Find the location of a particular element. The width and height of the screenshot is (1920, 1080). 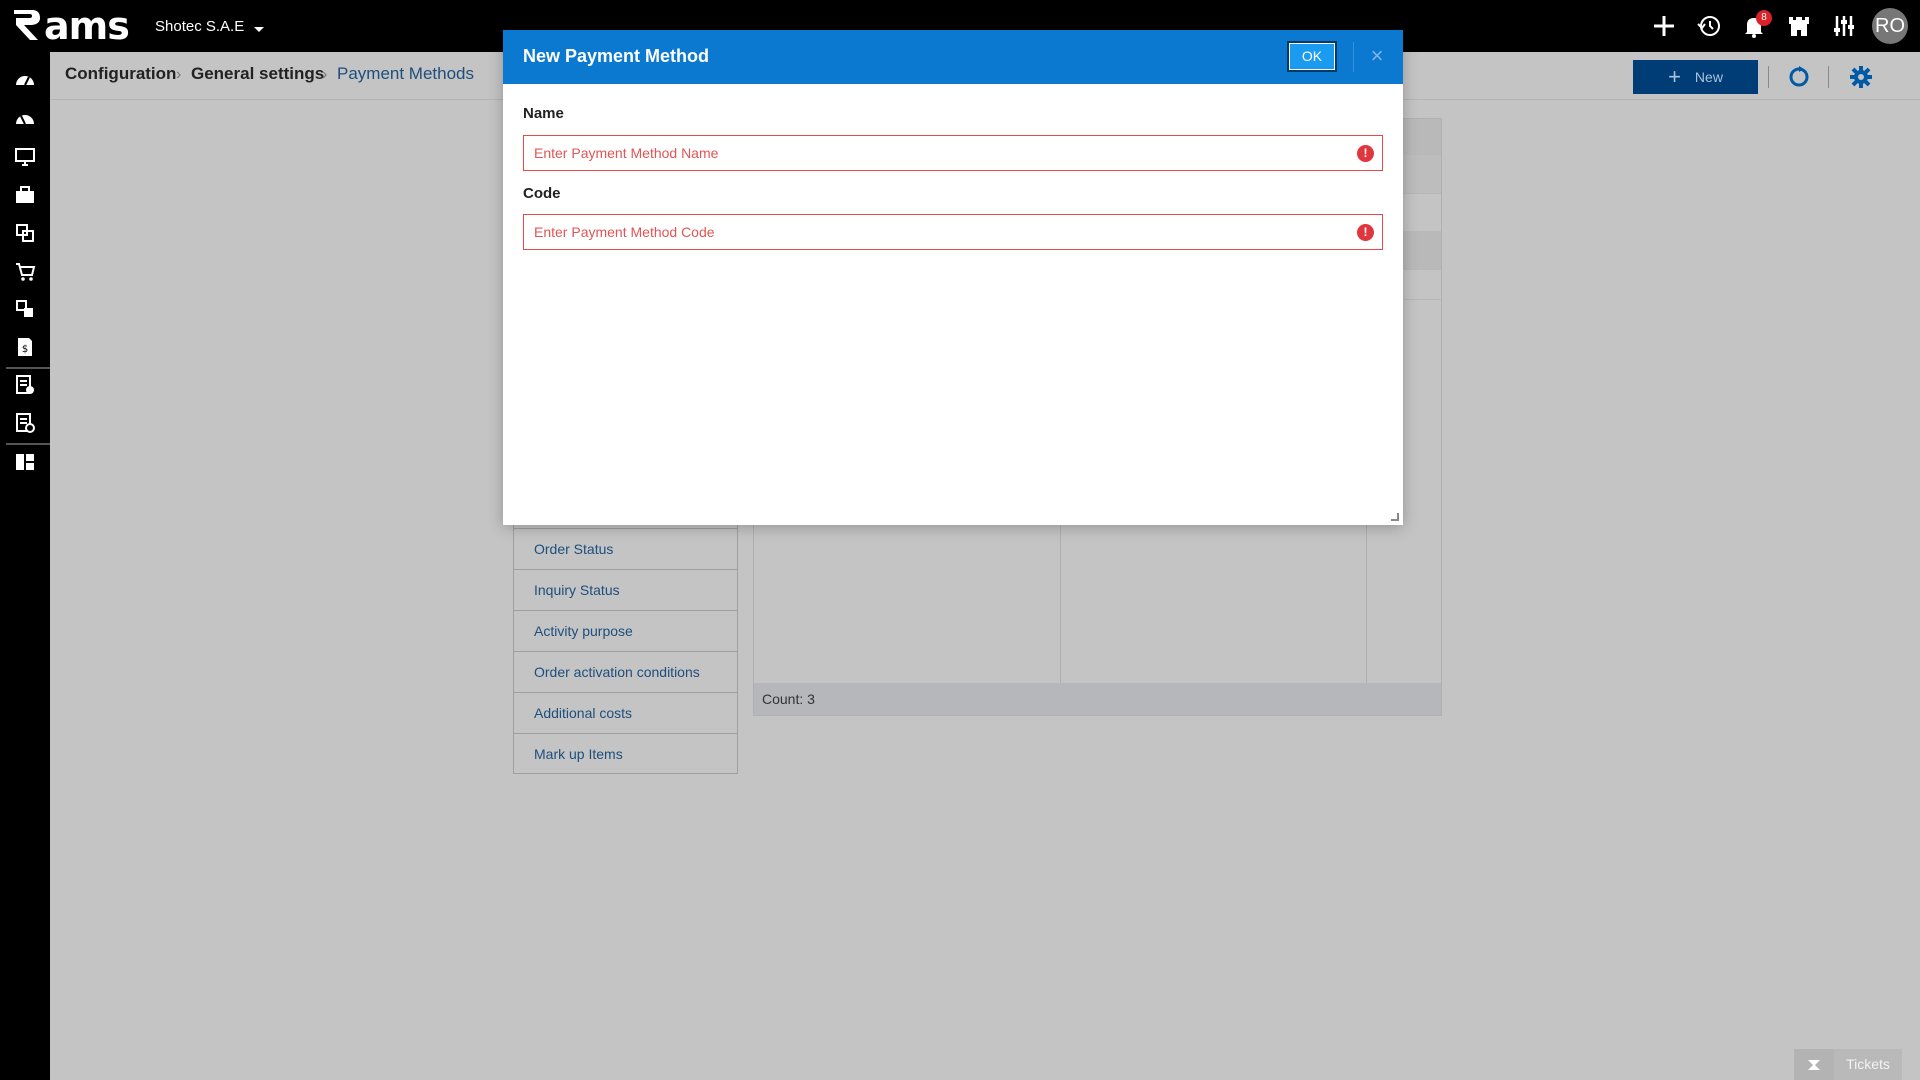

close-icon: × is located at coordinates (1377, 56).